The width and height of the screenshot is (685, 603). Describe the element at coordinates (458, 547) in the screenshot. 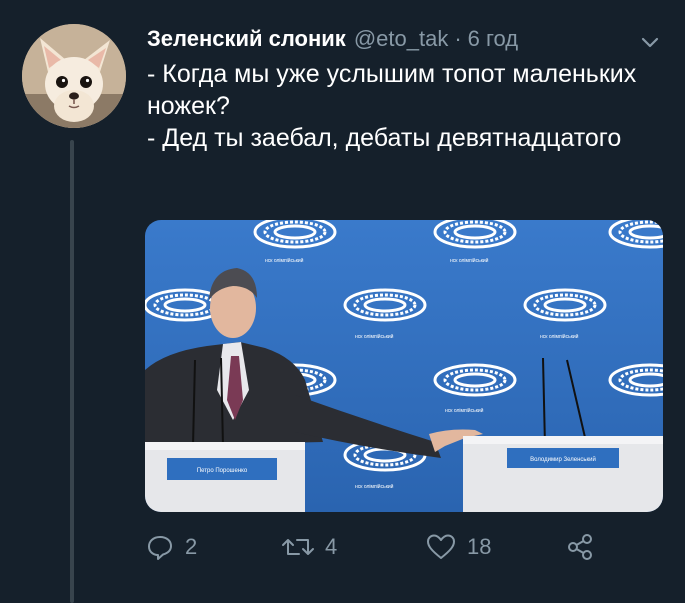

I see `like-button: 18` at that location.